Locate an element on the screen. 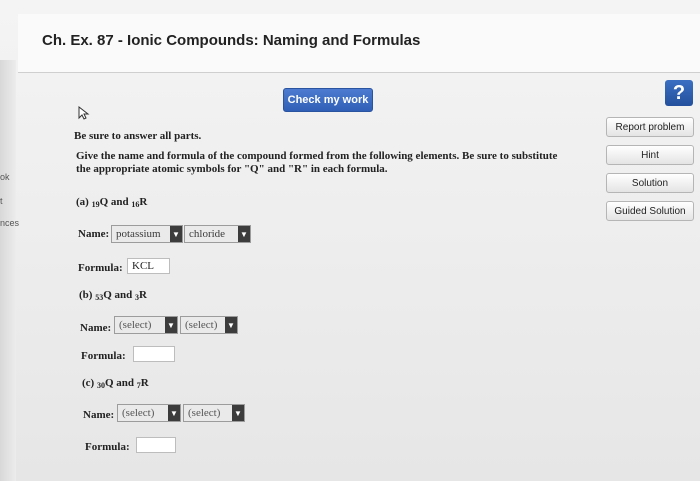 This screenshot has height=481, width=700. part-a-name-select-1: potassium ▼ is located at coordinates (147, 234).